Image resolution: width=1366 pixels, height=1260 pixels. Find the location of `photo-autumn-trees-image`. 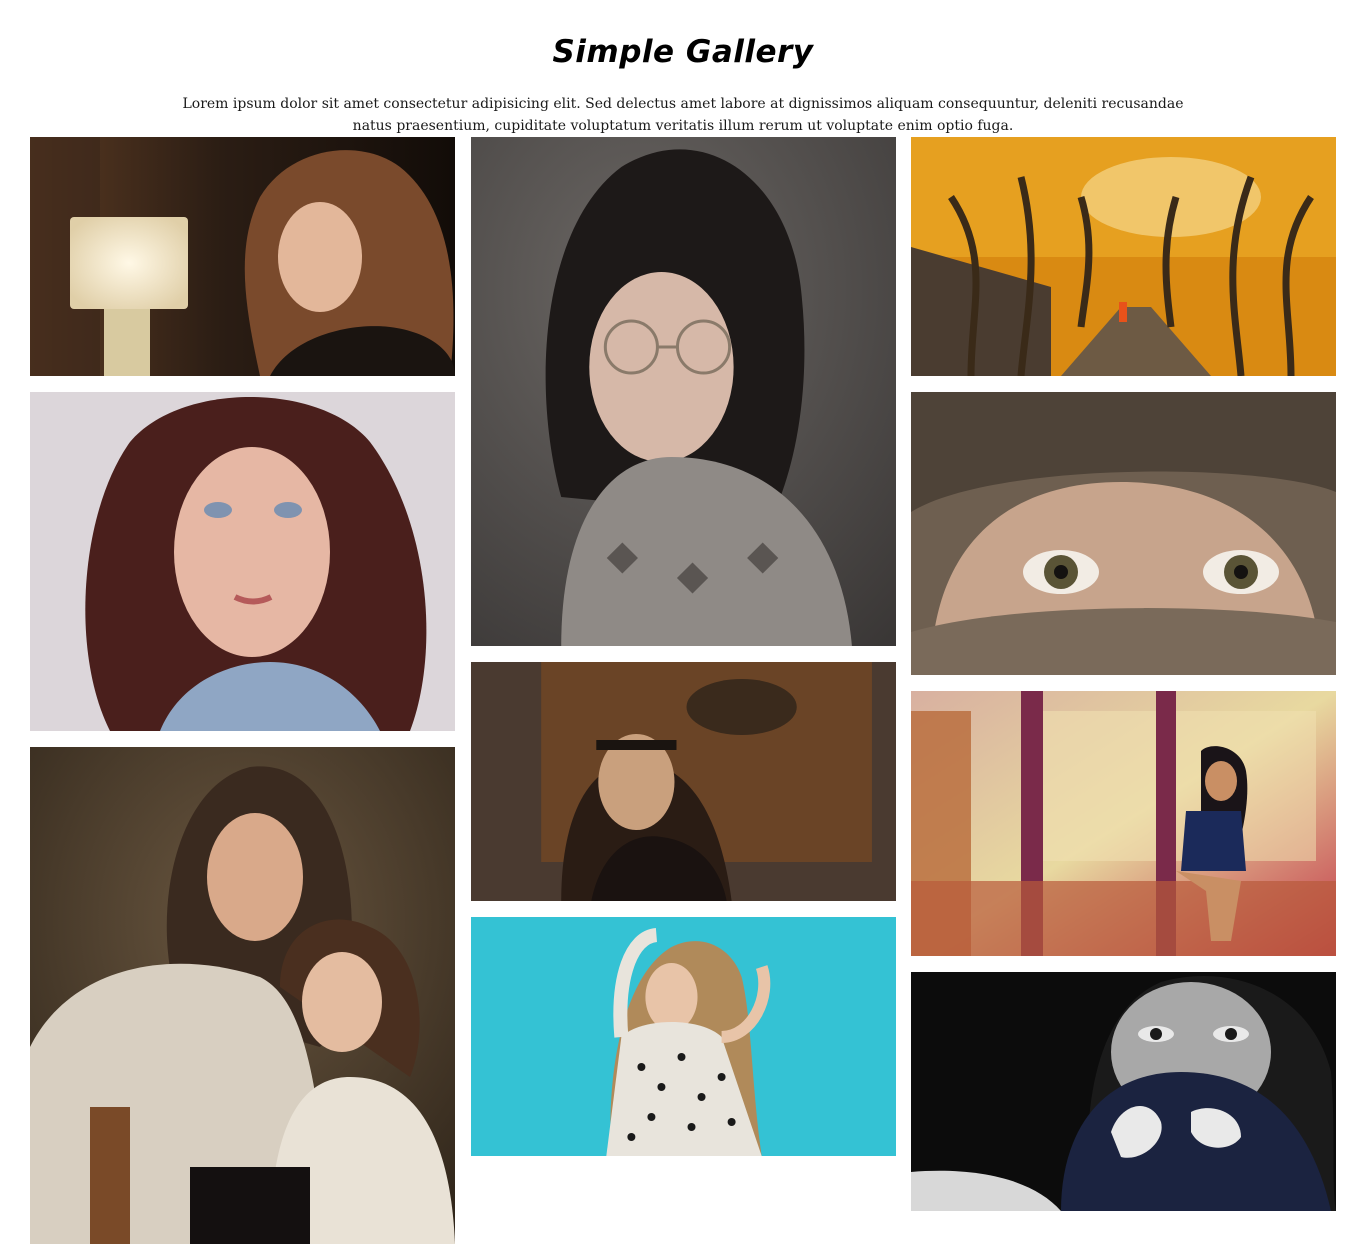

photo-autumn-trees-image is located at coordinates (1123, 256).